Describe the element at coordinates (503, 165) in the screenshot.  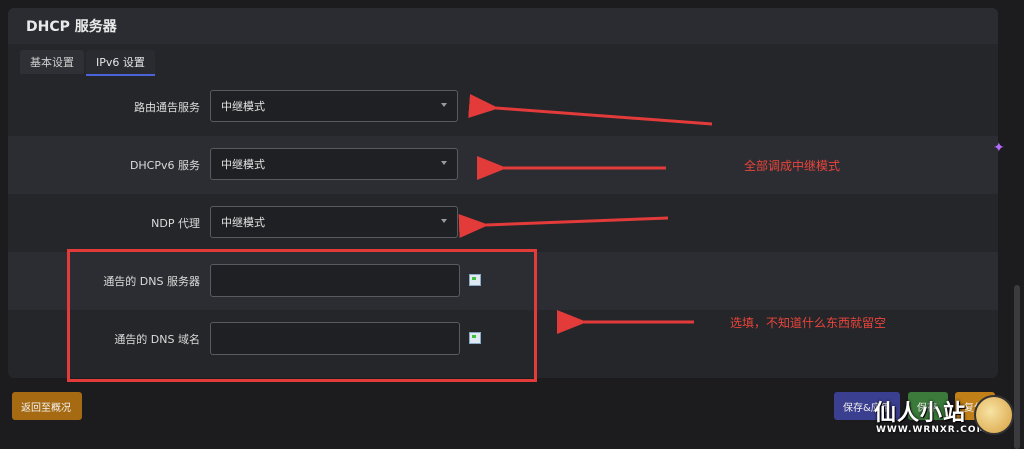
I see `dhcpv6-service-row: DHCPv6 服务 中继模式` at that location.